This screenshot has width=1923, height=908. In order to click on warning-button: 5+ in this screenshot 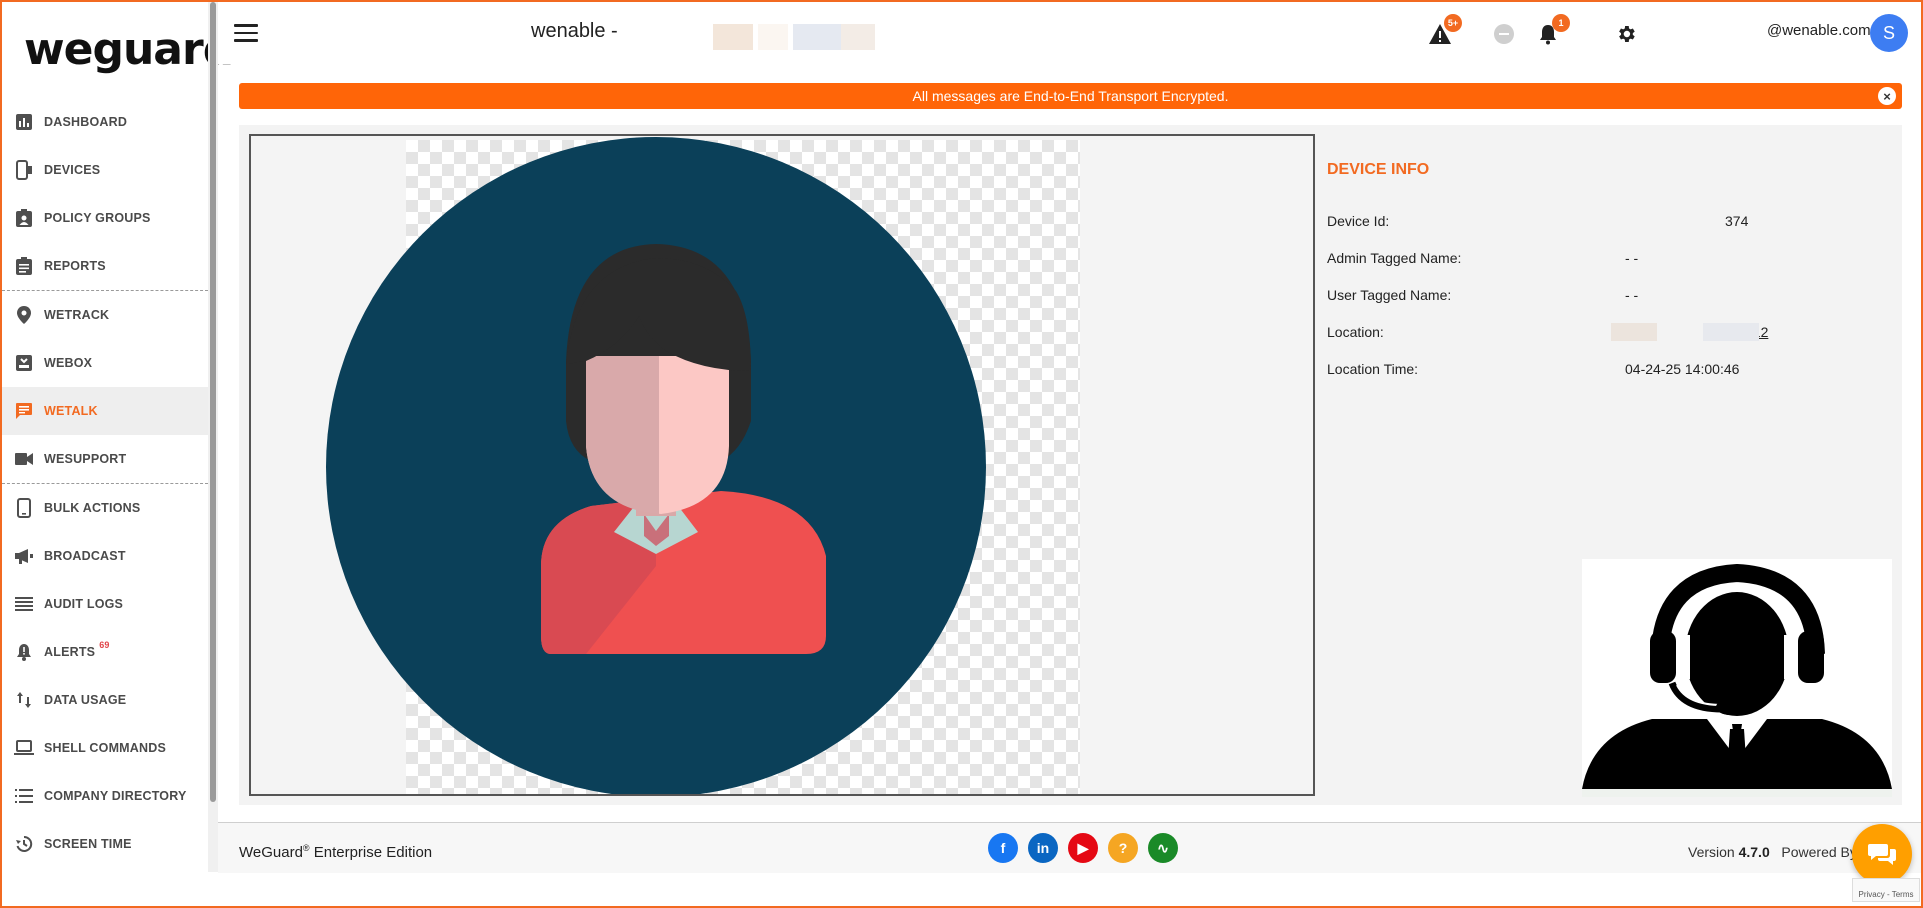, I will do `click(1444, 31)`.